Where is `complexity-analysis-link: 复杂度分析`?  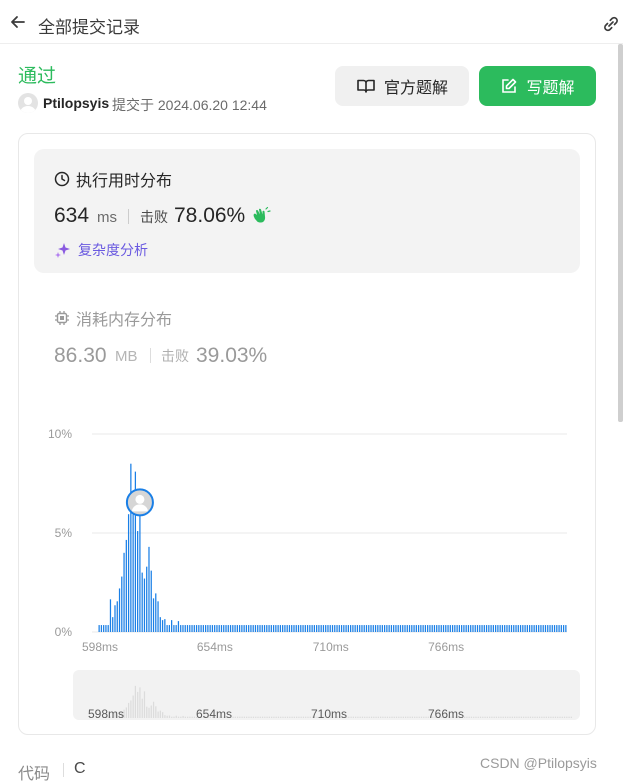 complexity-analysis-link: 复杂度分析 is located at coordinates (101, 250).